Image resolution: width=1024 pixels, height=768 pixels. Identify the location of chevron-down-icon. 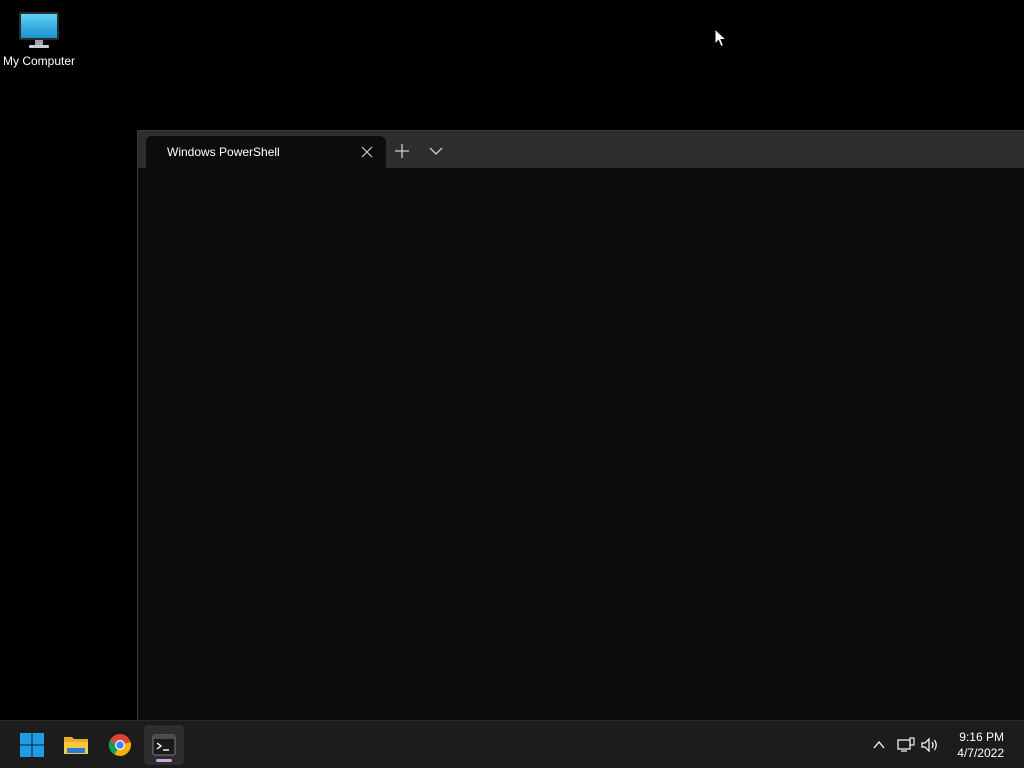
(436, 151).